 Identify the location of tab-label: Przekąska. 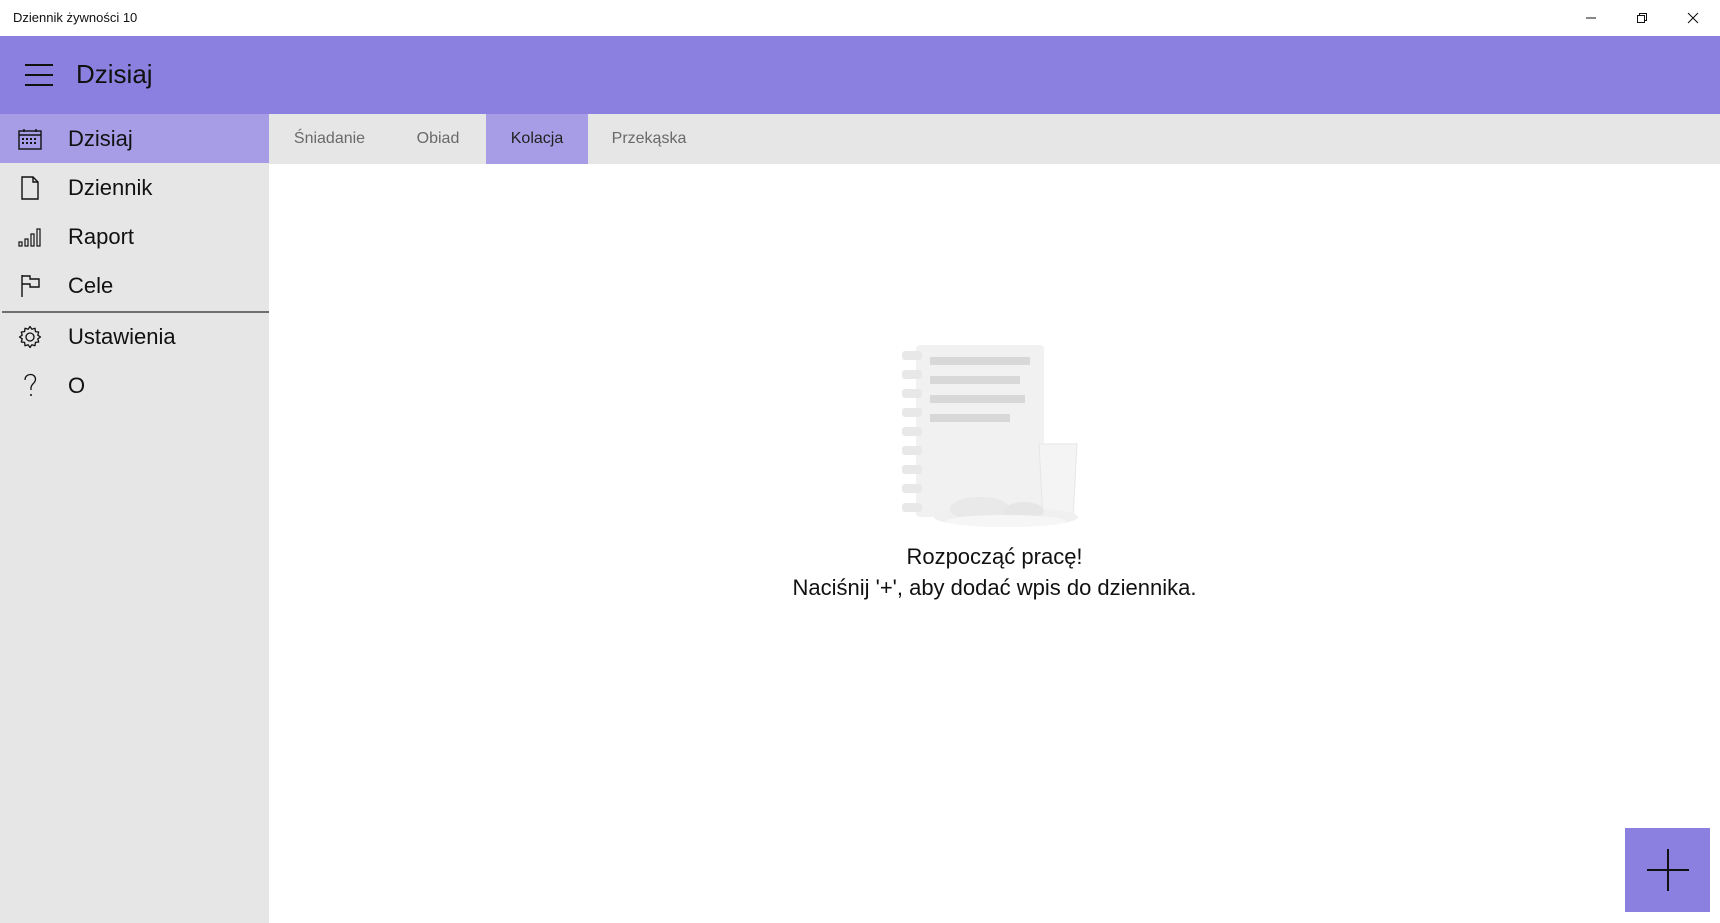
(649, 138).